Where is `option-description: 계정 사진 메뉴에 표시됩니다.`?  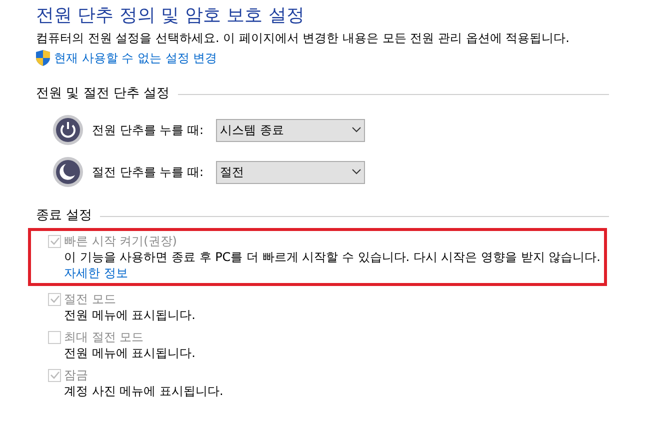
option-description: 계정 사진 메뉴에 표시됩니다. is located at coordinates (143, 391).